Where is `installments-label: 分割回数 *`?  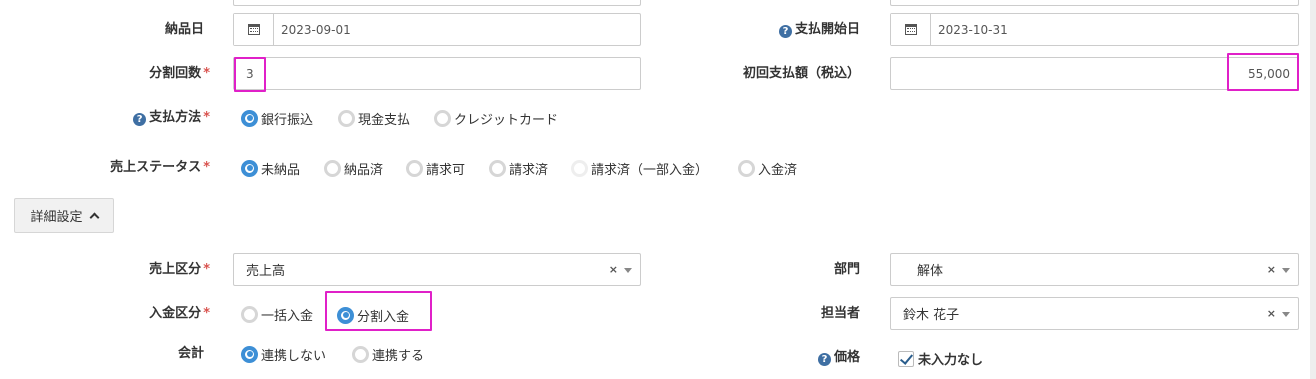 installments-label: 分割回数 * is located at coordinates (179, 73).